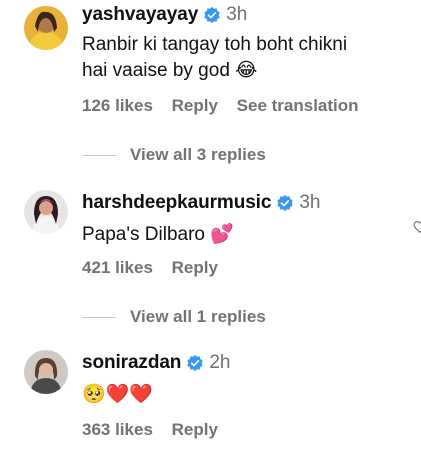  What do you see at coordinates (157, 268) in the screenshot?
I see `comment-actions: 421 likes Reply` at bounding box center [157, 268].